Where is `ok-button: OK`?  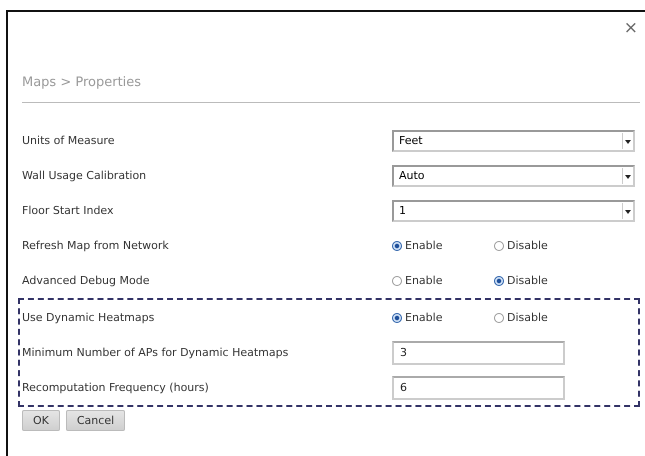 ok-button: OK is located at coordinates (41, 420).